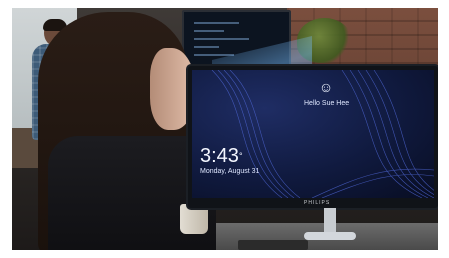 The image size is (449, 258). I want to click on smiley-icon: ☺, so click(326, 87).